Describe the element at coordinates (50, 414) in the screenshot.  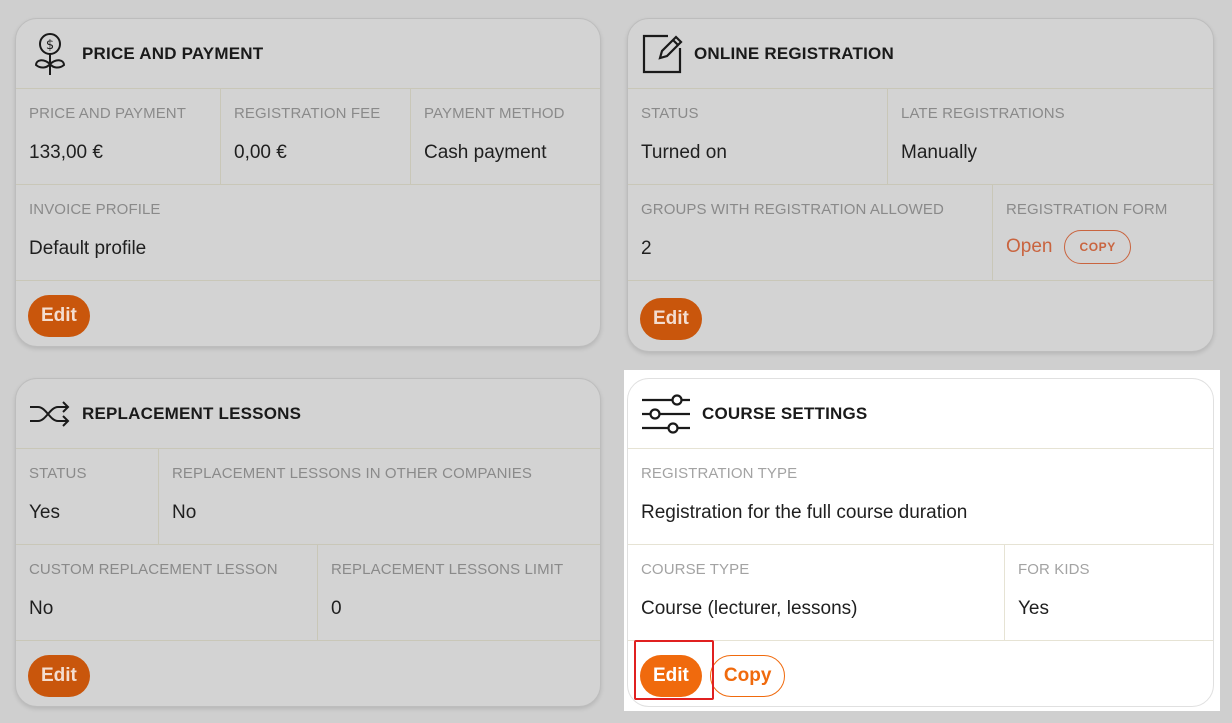
I see `shuffle-icon` at that location.